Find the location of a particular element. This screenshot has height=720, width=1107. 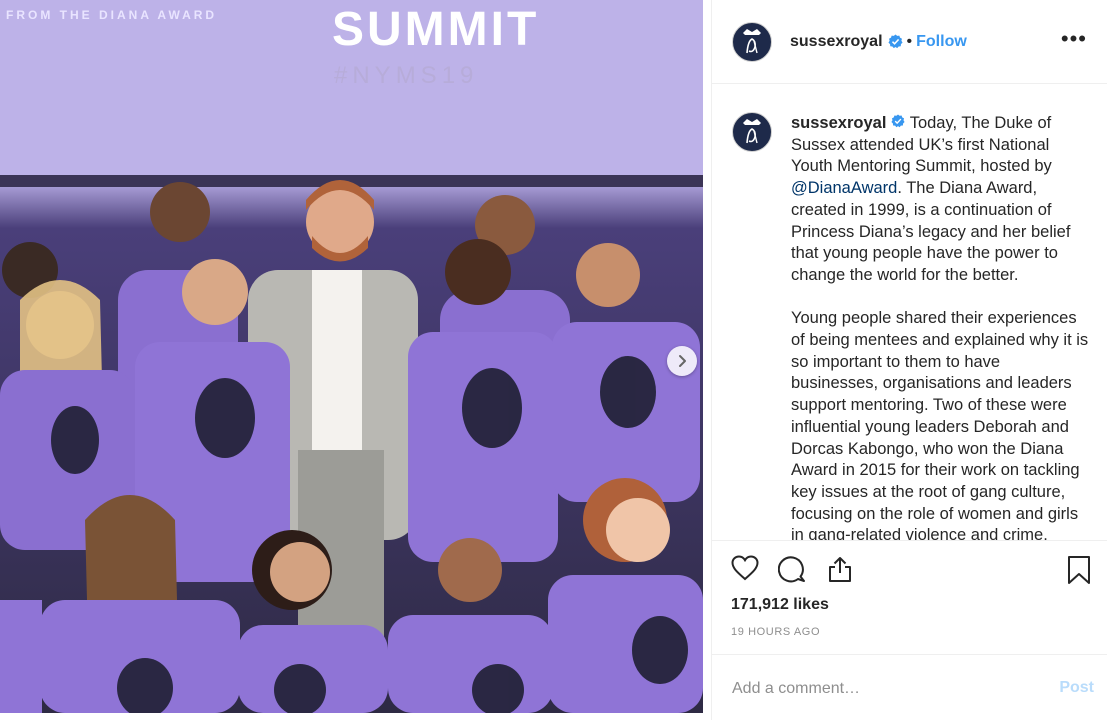

mention-link: @DianaAward is located at coordinates (844, 188).